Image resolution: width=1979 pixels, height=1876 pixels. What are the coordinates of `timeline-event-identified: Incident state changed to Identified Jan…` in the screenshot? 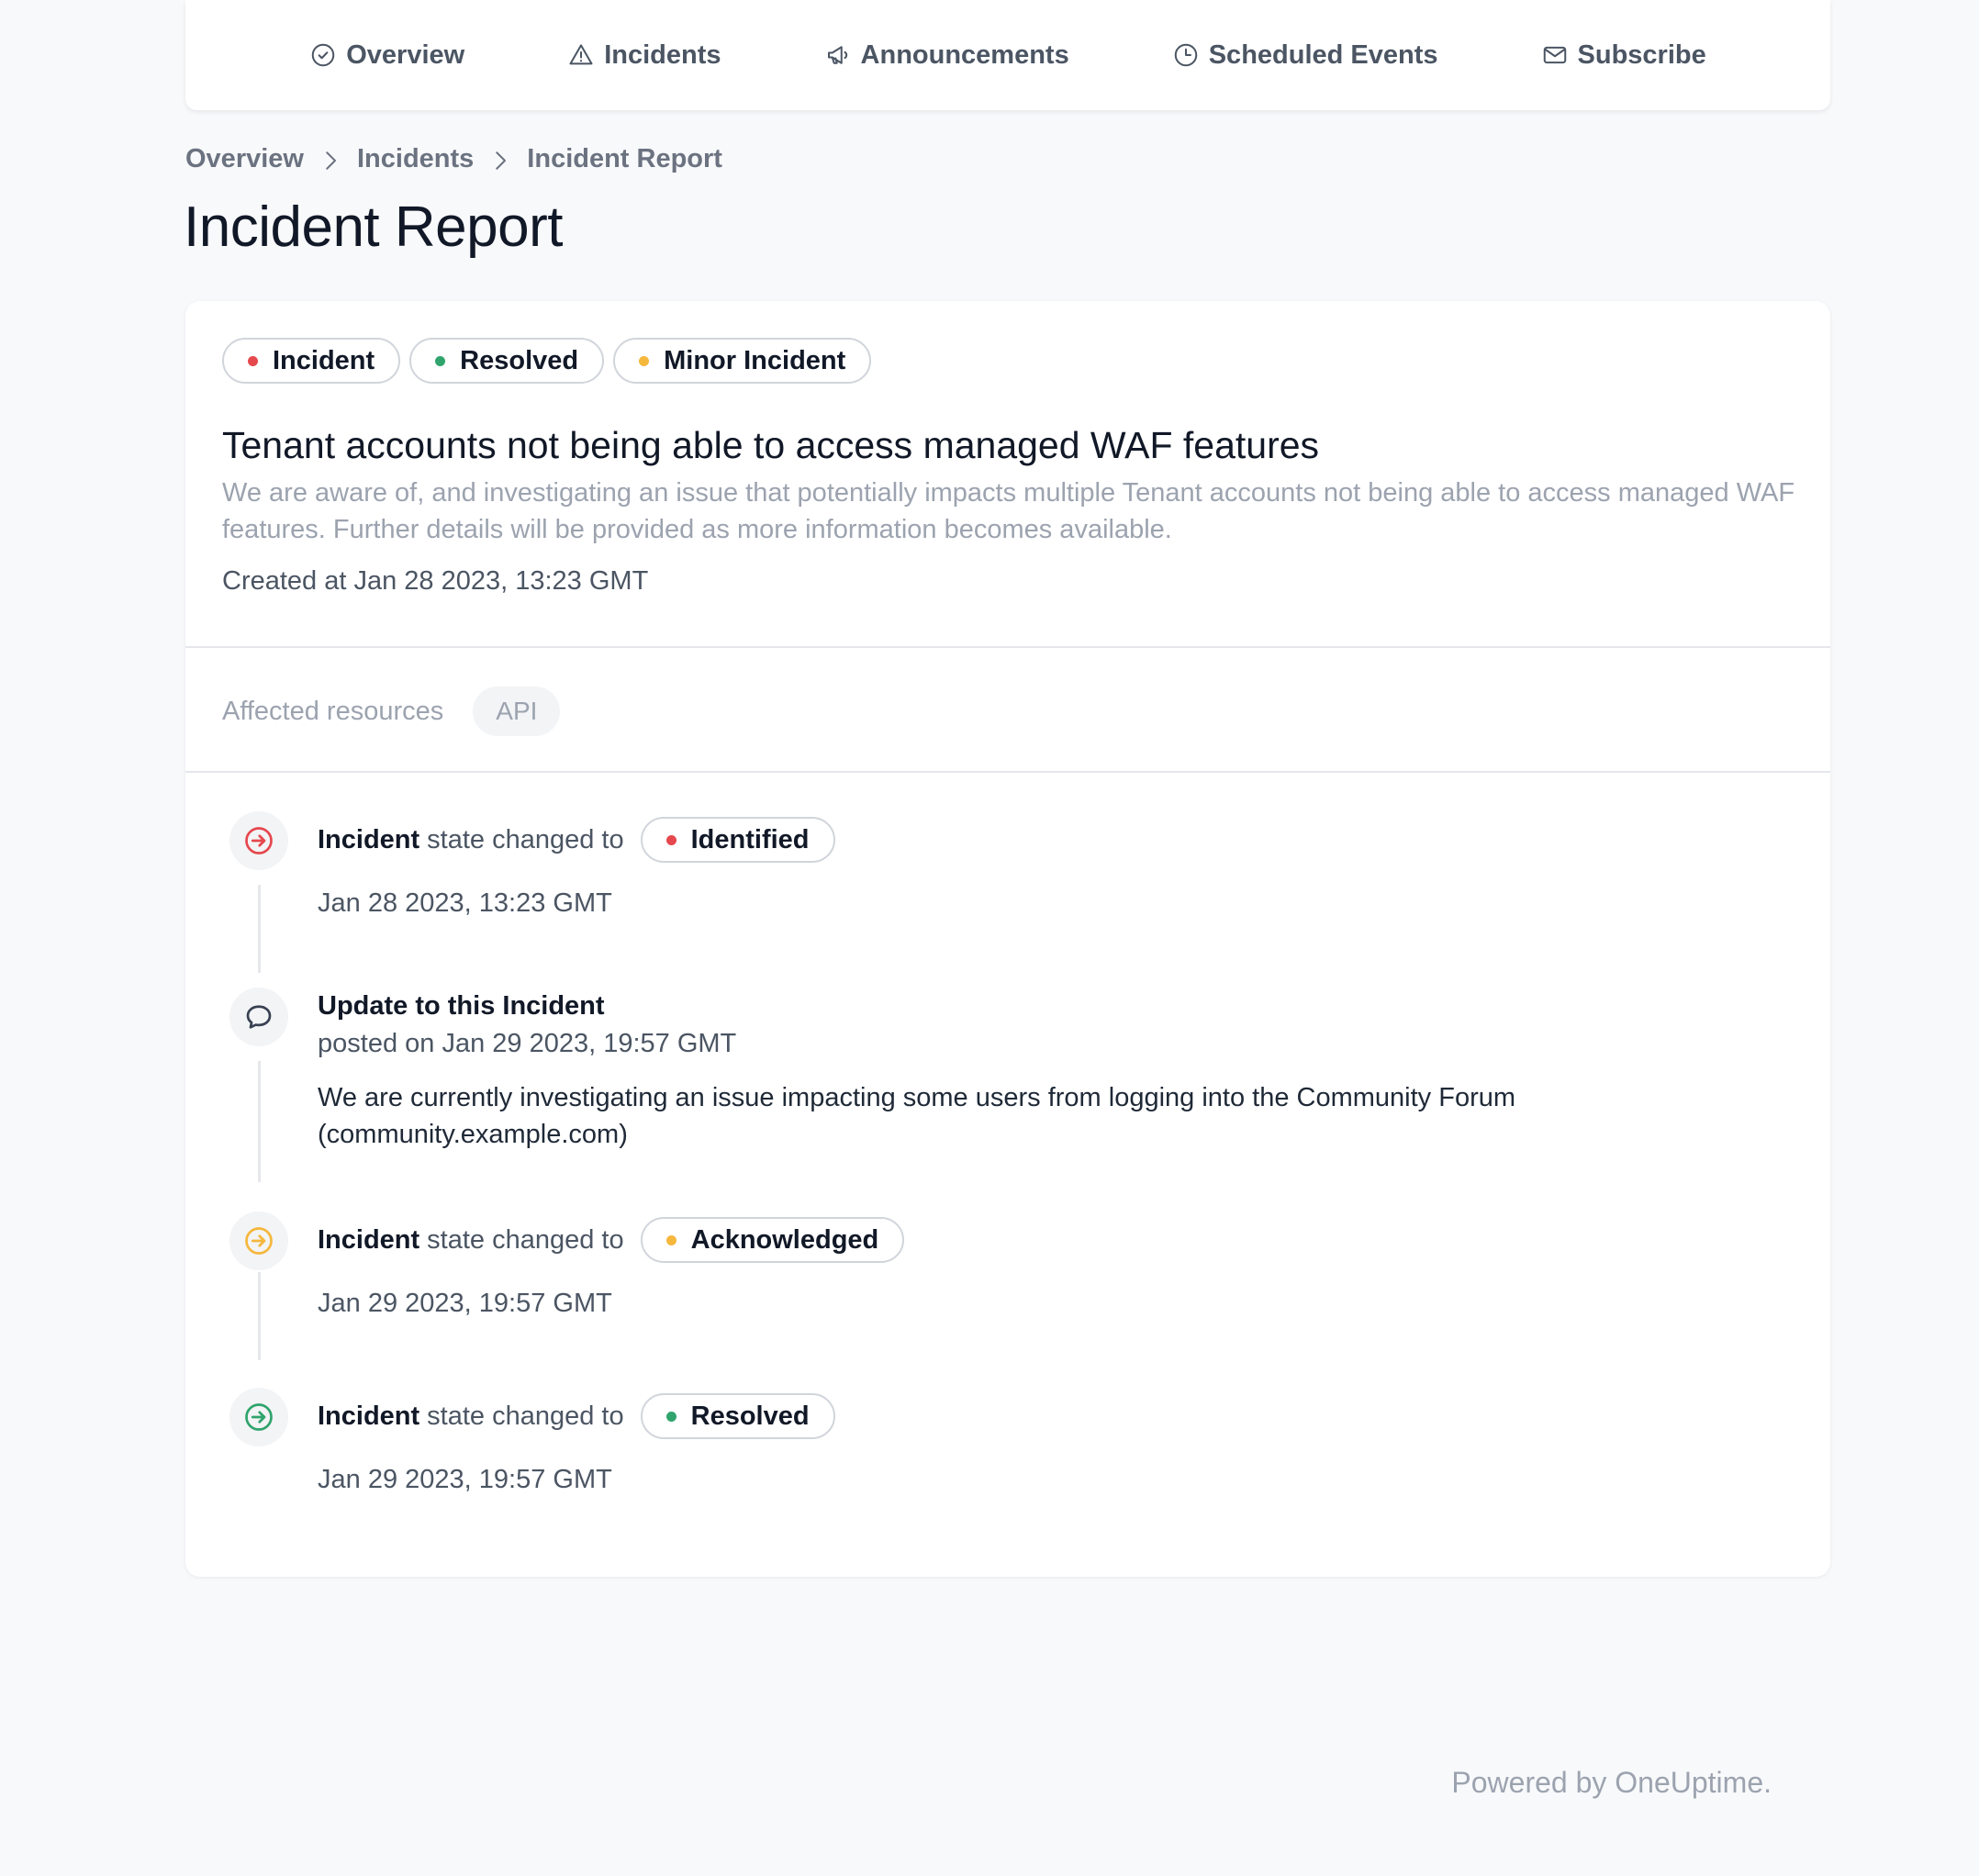 It's located at (576, 868).